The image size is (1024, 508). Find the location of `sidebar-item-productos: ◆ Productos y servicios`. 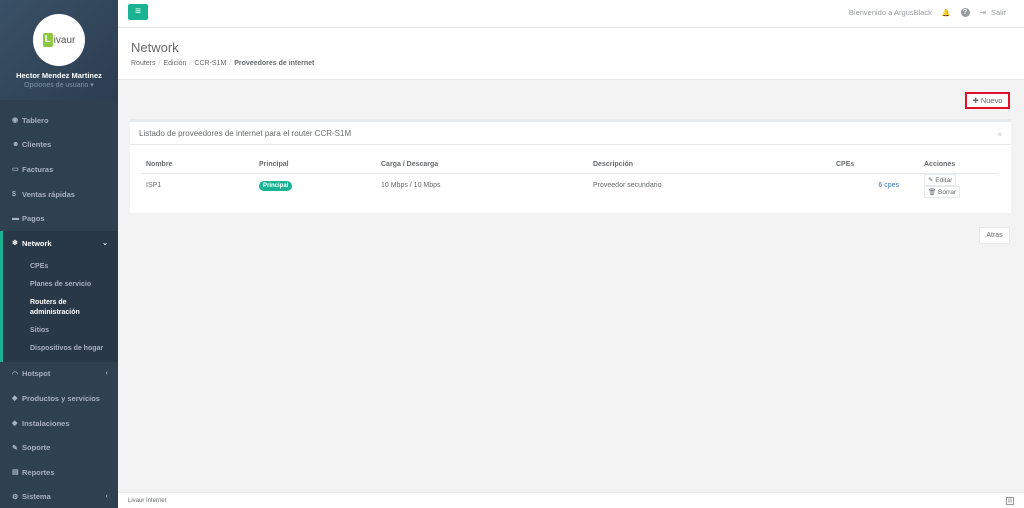

sidebar-item-productos: ◆ Productos y servicios is located at coordinates (59, 398).